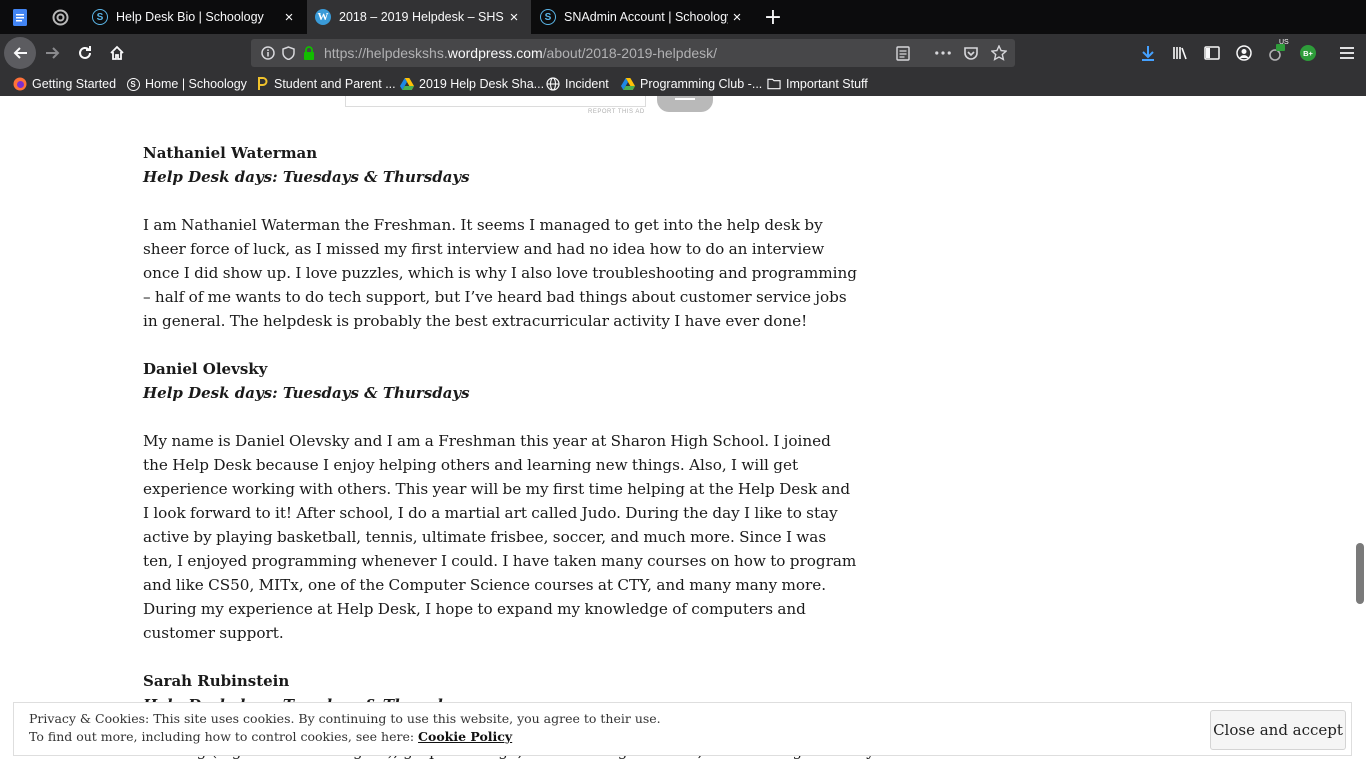 Image resolution: width=1366 pixels, height=768 pixels. I want to click on sync-extension-button: US, so click(1276, 53).